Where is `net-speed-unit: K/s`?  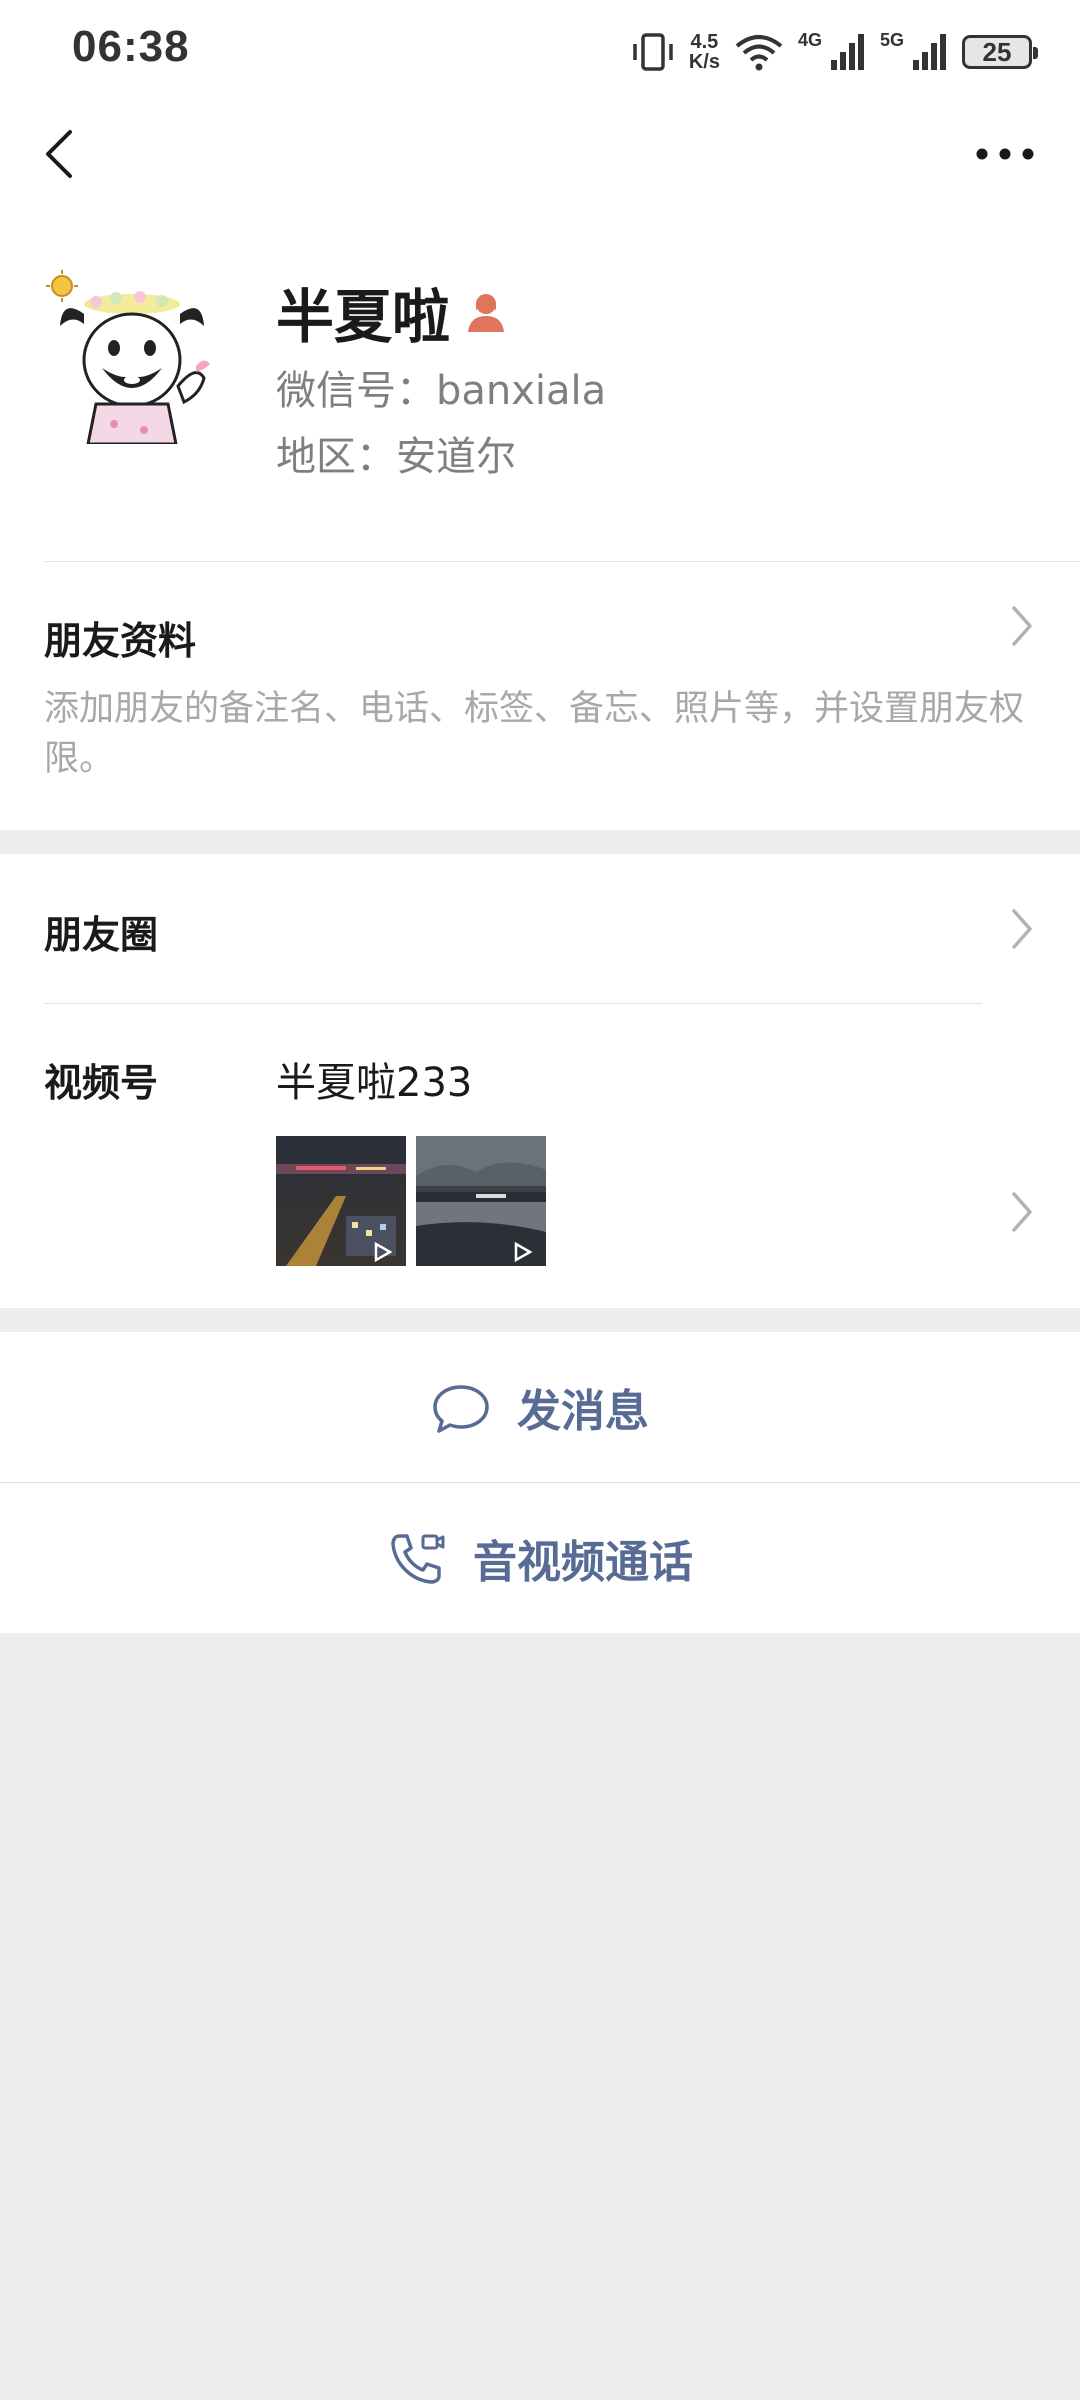
net-speed-unit: K/s is located at coordinates (704, 62).